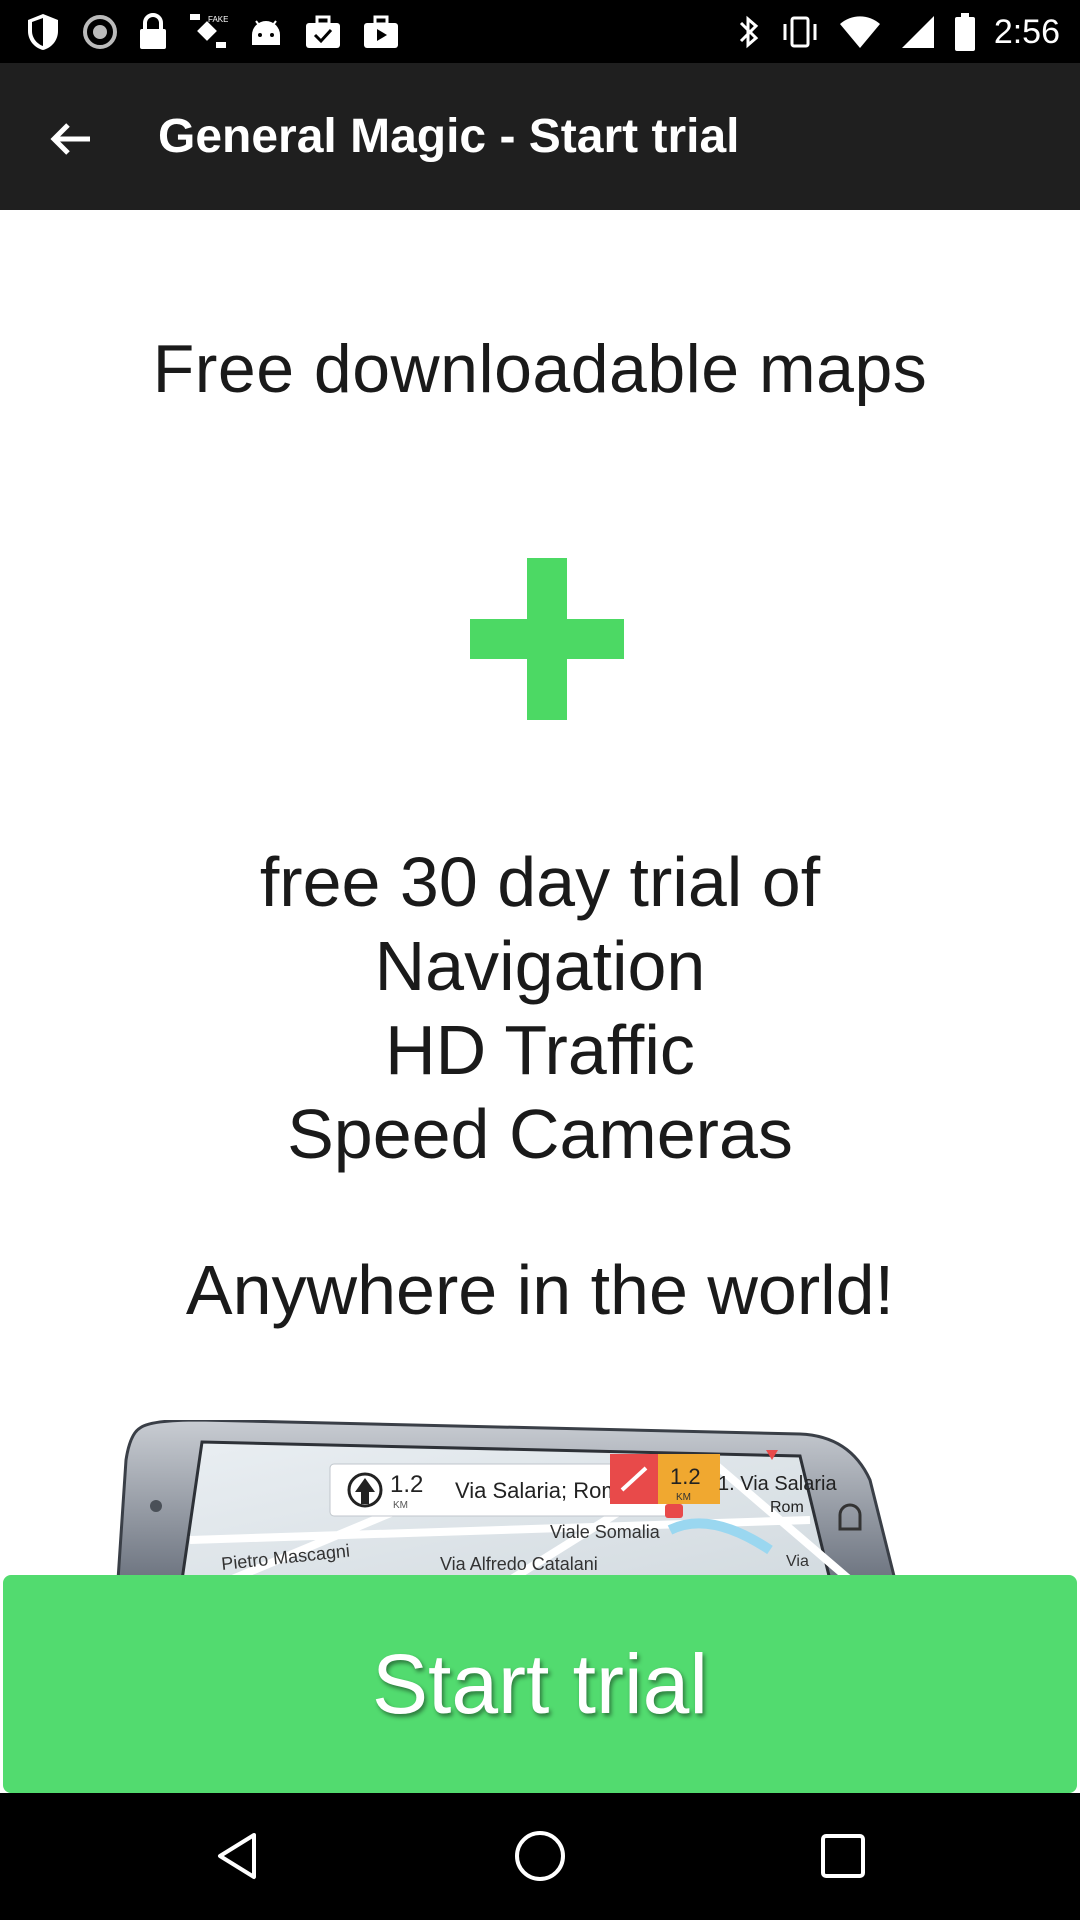 The width and height of the screenshot is (1080, 1920). Describe the element at coordinates (540, 966) in the screenshot. I see `feature-line: Navigation` at that location.